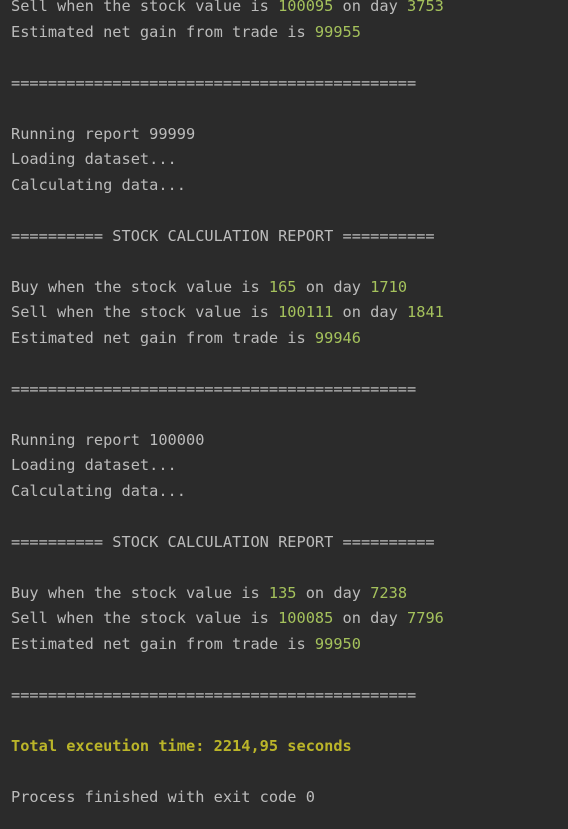 This screenshot has width=568, height=829. What do you see at coordinates (282, 593) in the screenshot?
I see `buy-value: 135` at bounding box center [282, 593].